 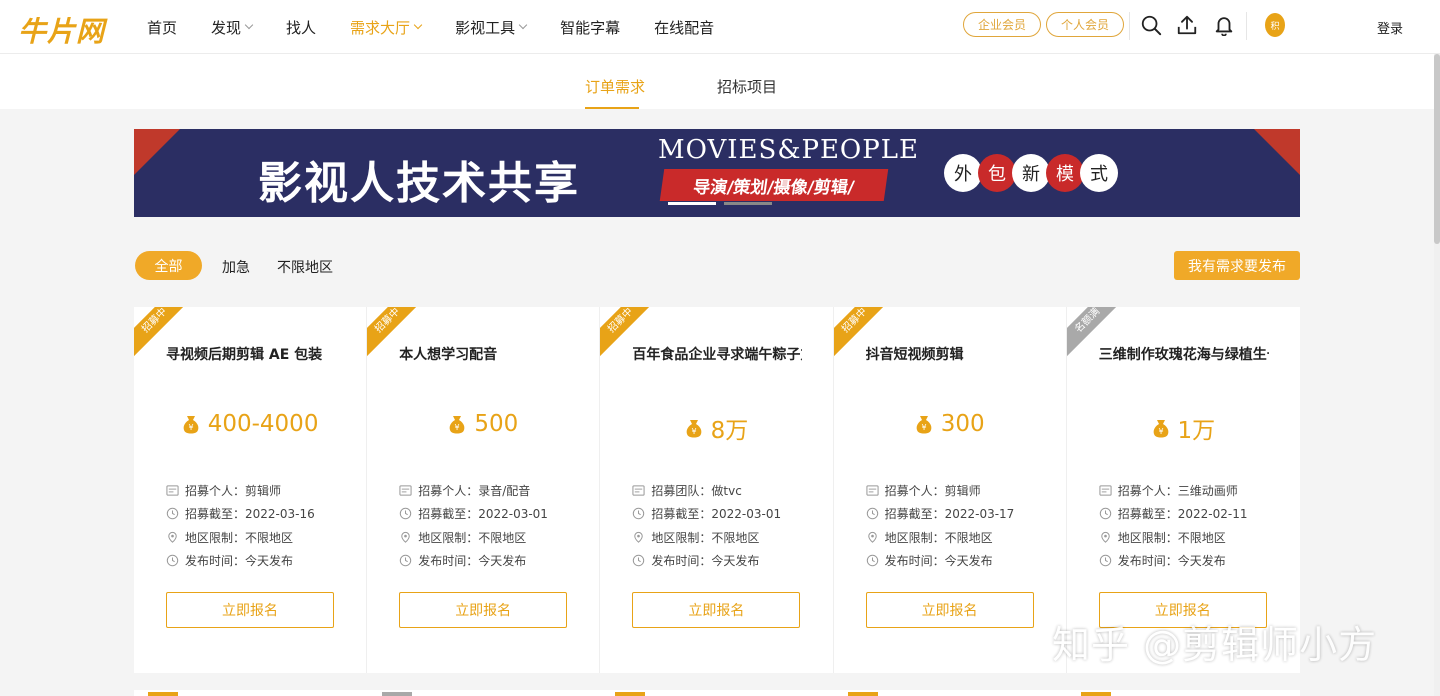 I want to click on banner-pagination, so click(x=724, y=203).